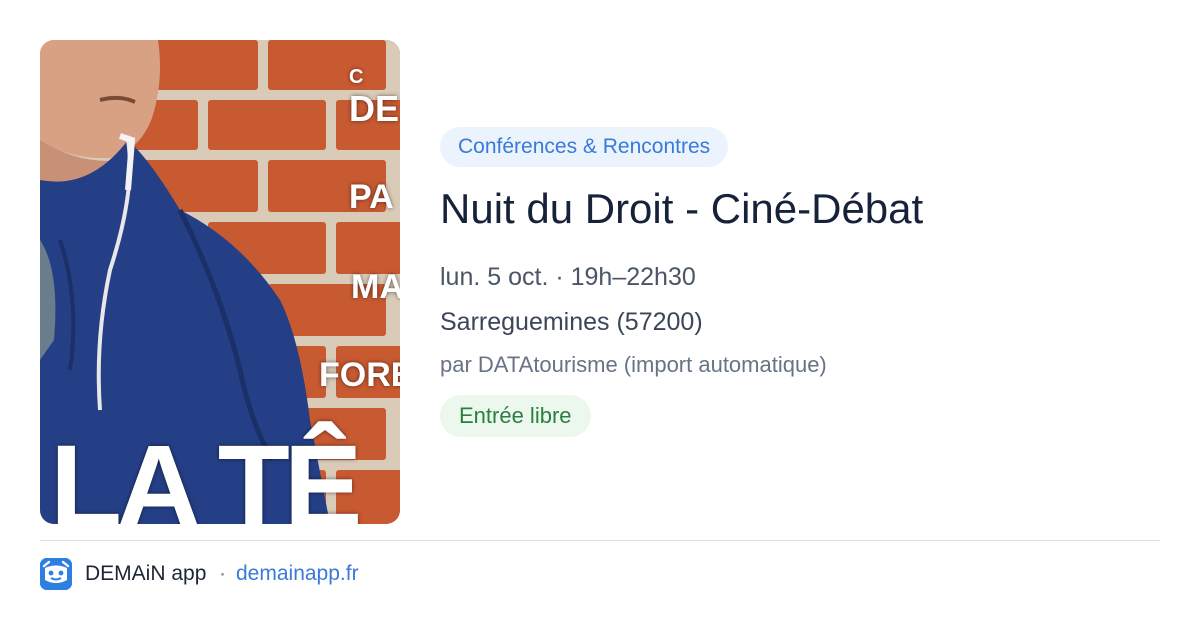  Describe the element at coordinates (633, 364) in the screenshot. I see `event-organizer: par DATAtourisme (import automatique)` at that location.